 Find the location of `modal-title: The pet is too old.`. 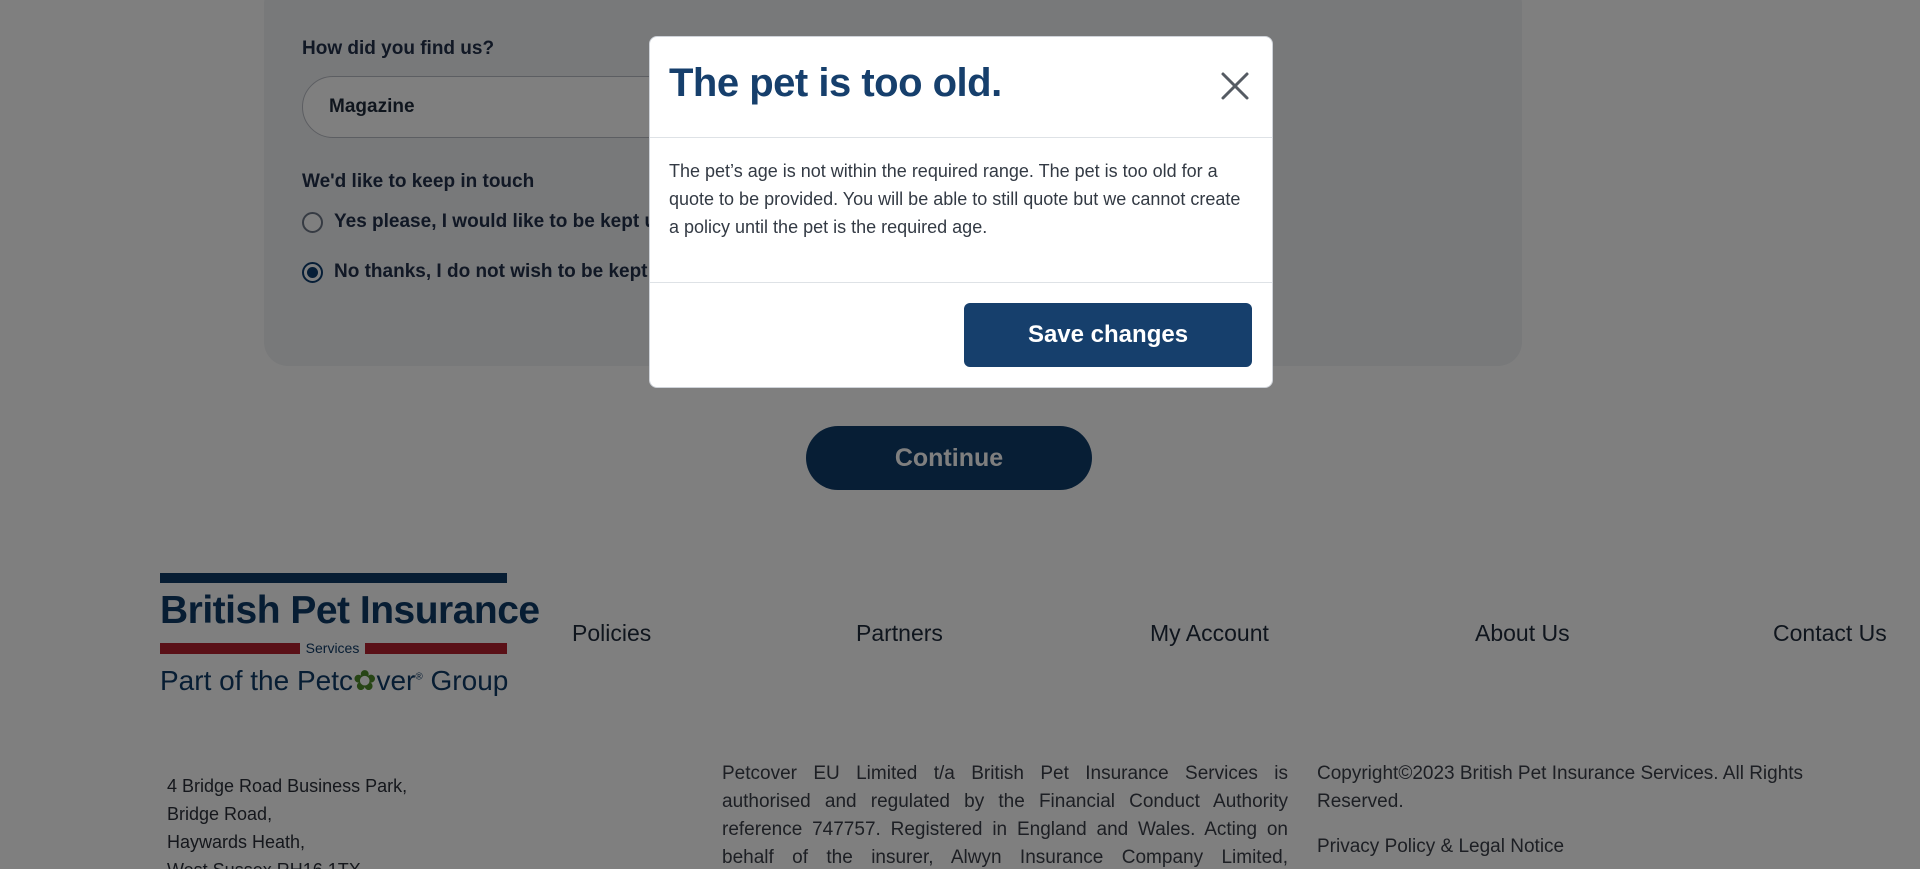

modal-title: The pet is too old. is located at coordinates (835, 83).